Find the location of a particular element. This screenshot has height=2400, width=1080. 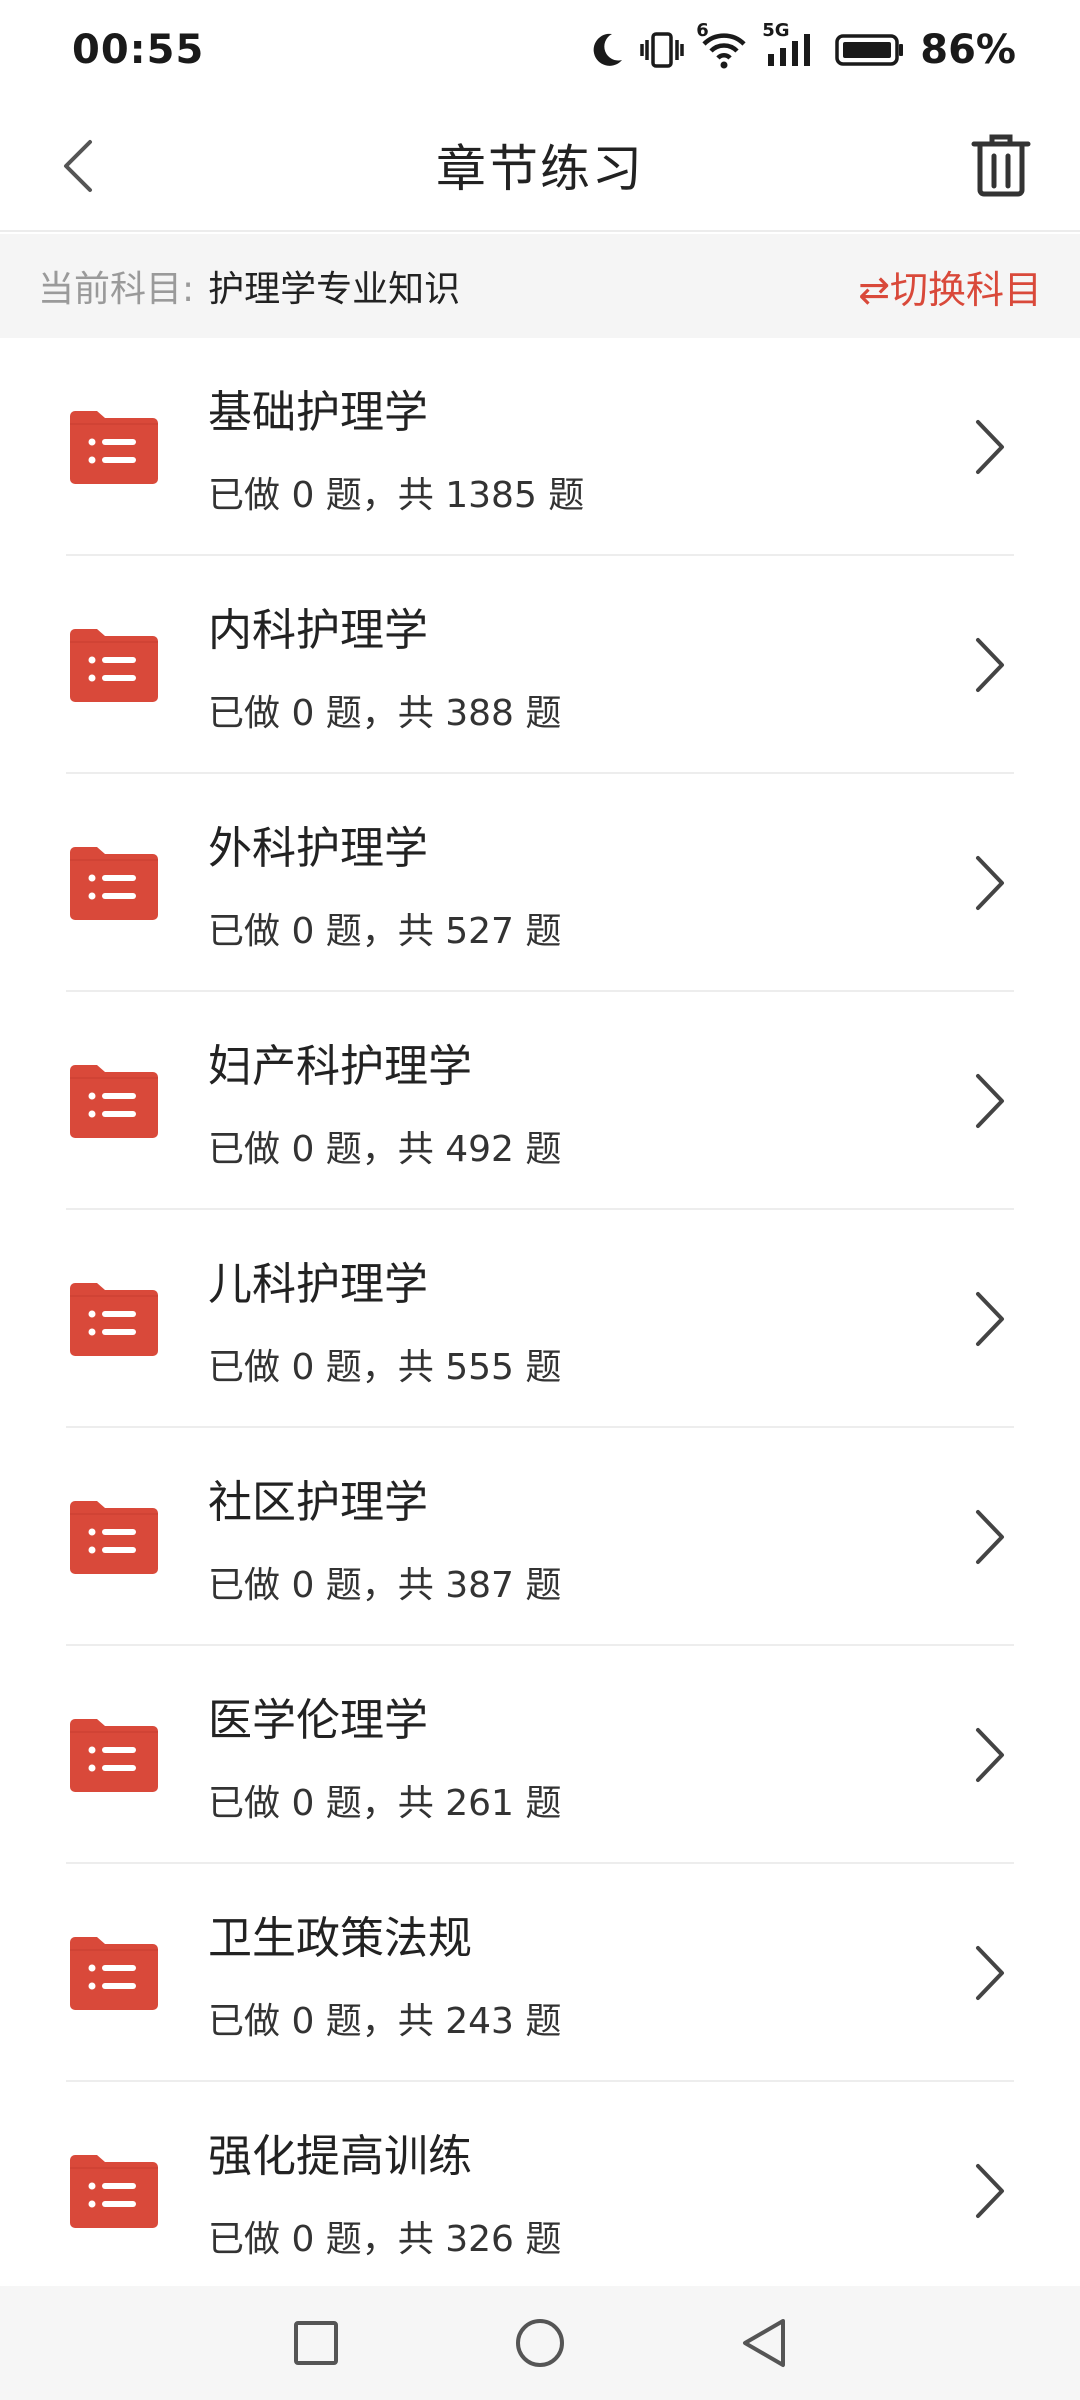

chapter-progress: 已做 0 题，共 555 题 is located at coordinates (385, 1367).